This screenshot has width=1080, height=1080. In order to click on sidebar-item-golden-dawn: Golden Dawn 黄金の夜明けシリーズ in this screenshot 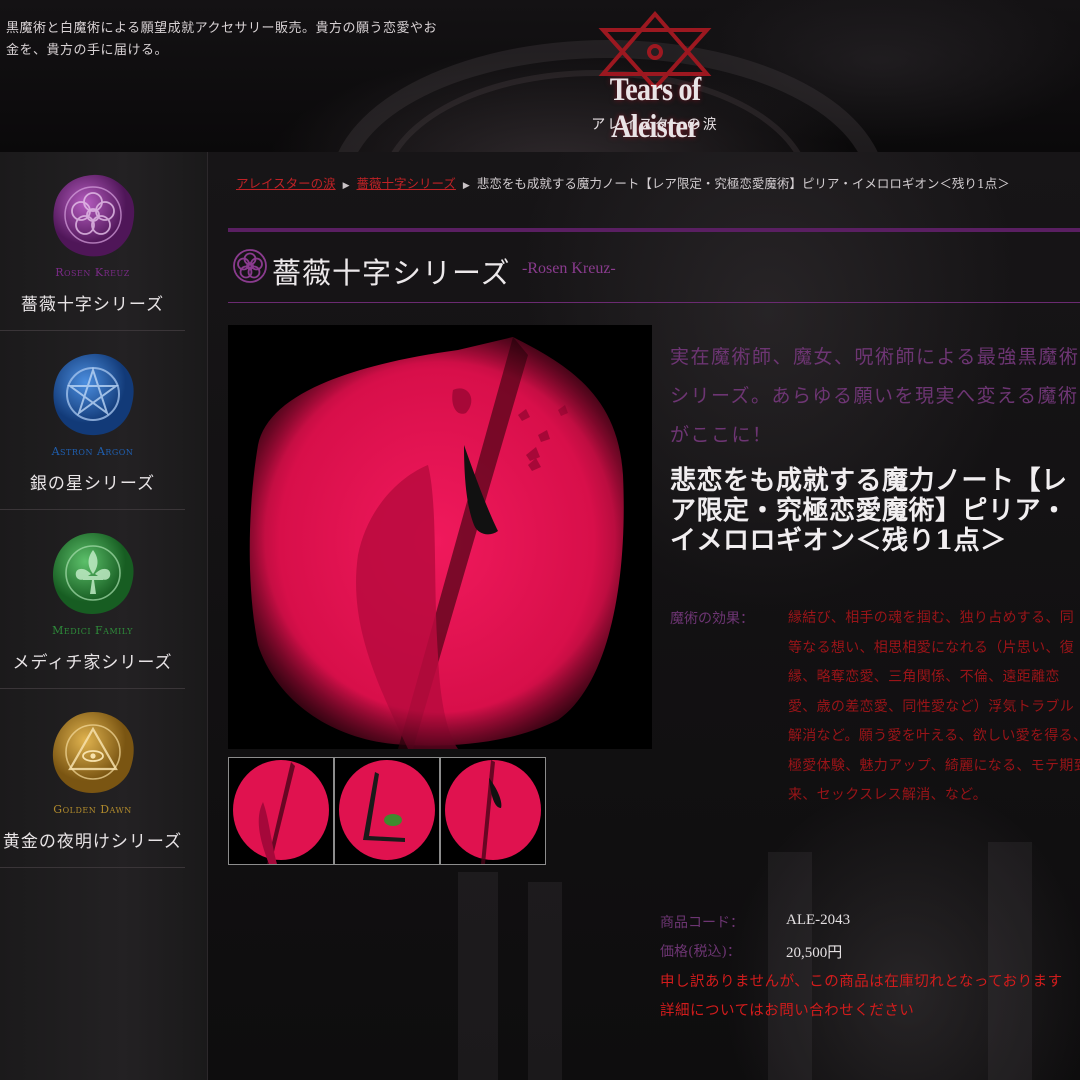, I will do `click(92, 778)`.